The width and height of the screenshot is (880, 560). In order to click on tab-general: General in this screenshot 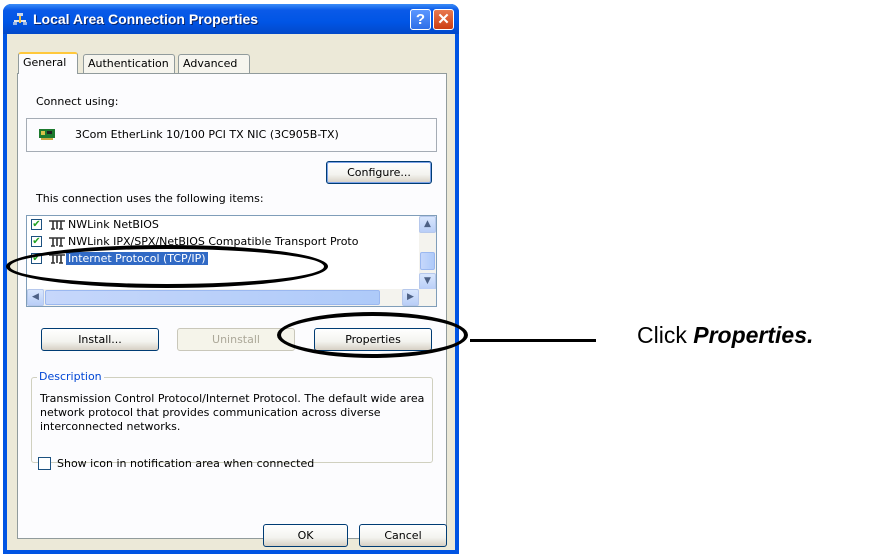, I will do `click(48, 63)`.